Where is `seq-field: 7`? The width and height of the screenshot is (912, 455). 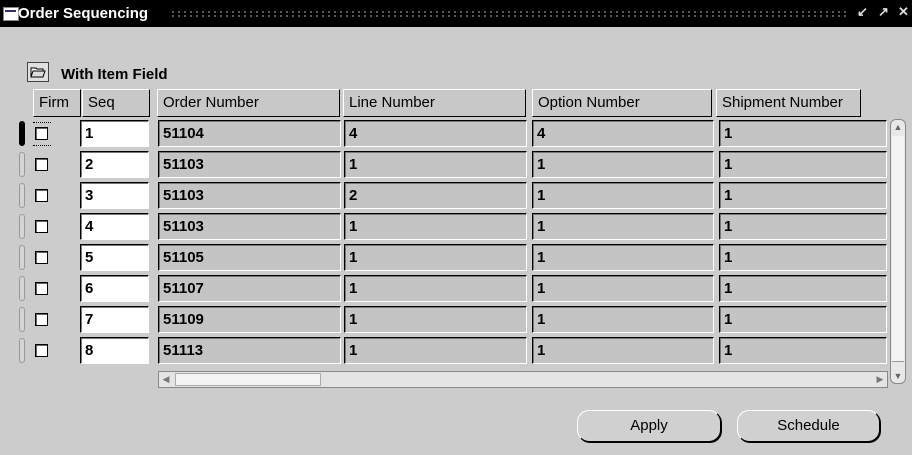 seq-field: 7 is located at coordinates (114, 319).